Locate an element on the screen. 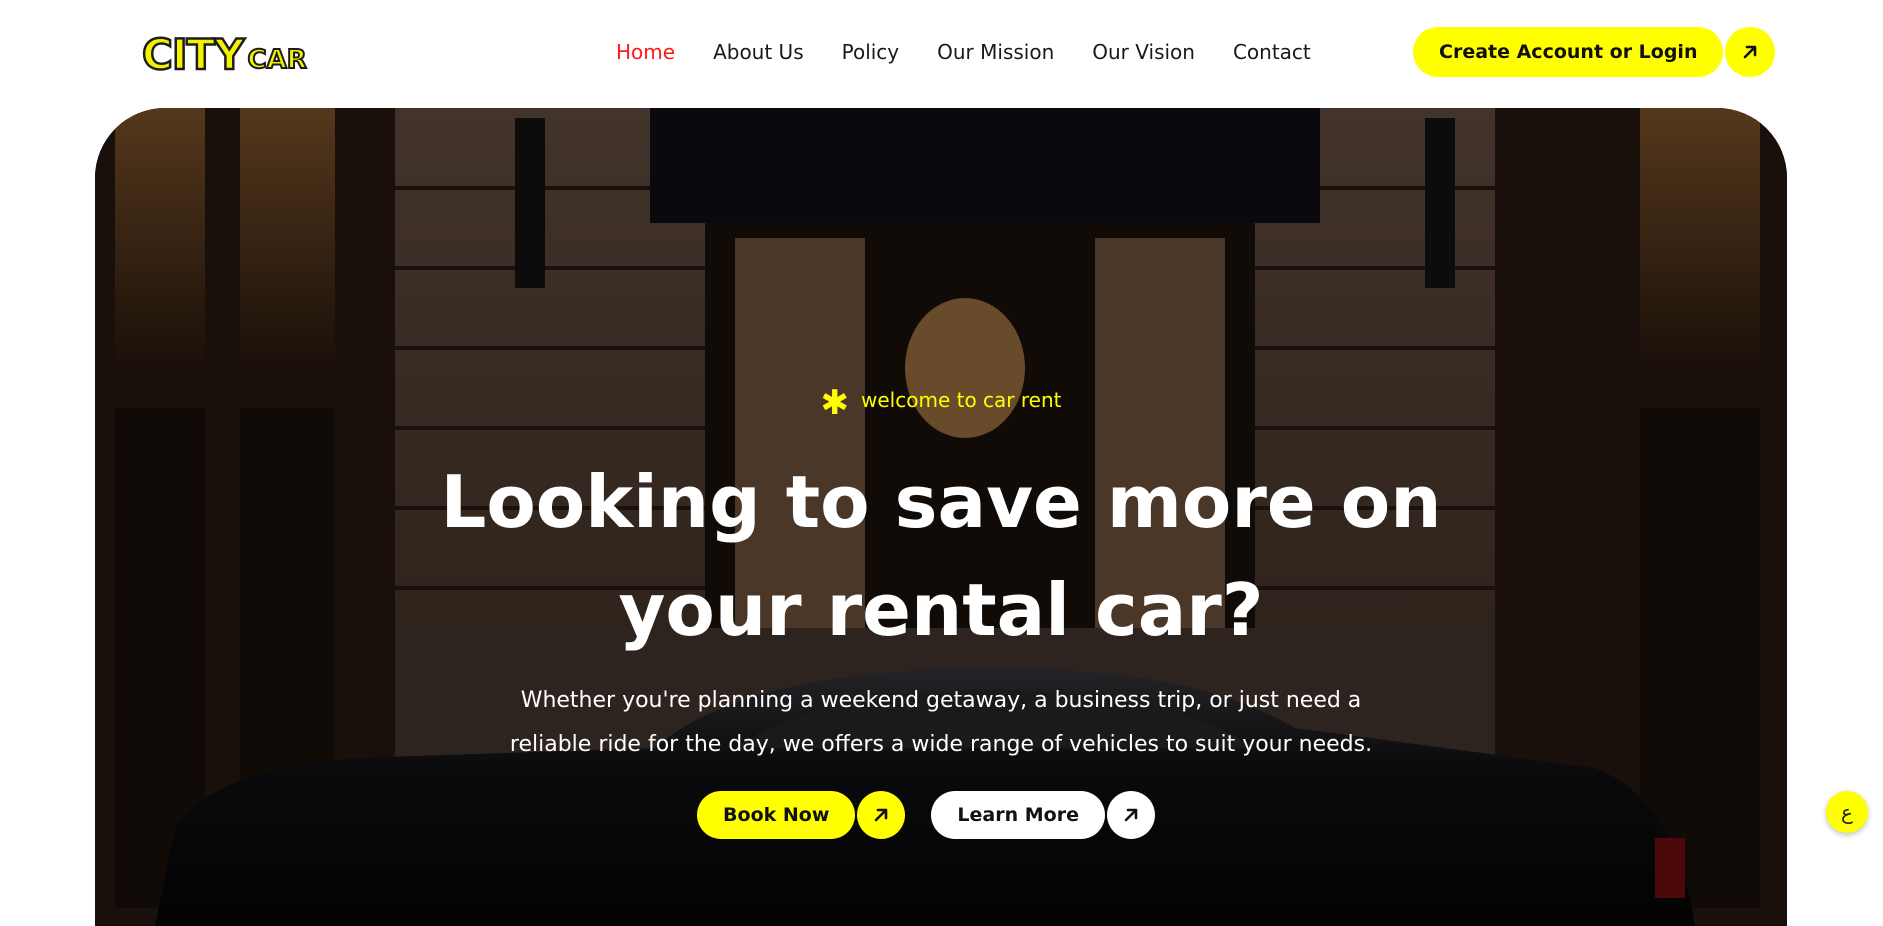 The width and height of the screenshot is (1883, 926). create-account-login-button: Create Account or Login is located at coordinates (1568, 52).